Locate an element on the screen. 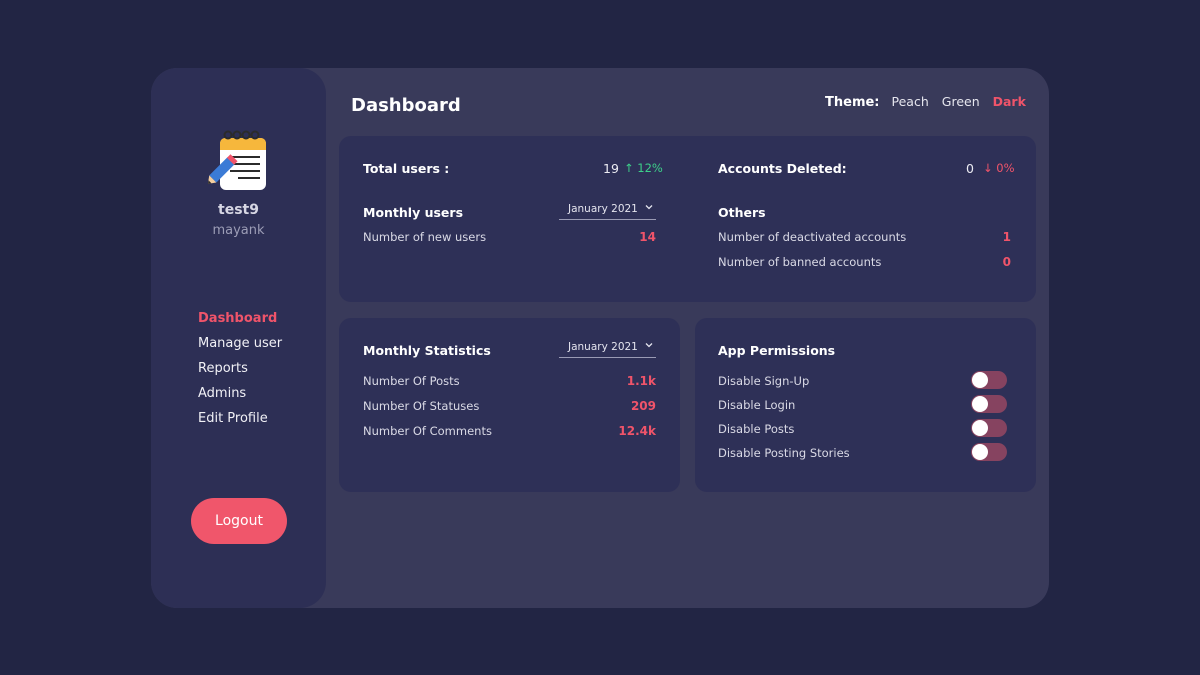 The height and width of the screenshot is (675, 1200). monthly-statistics-title: Monthly Statistics is located at coordinates (427, 350).